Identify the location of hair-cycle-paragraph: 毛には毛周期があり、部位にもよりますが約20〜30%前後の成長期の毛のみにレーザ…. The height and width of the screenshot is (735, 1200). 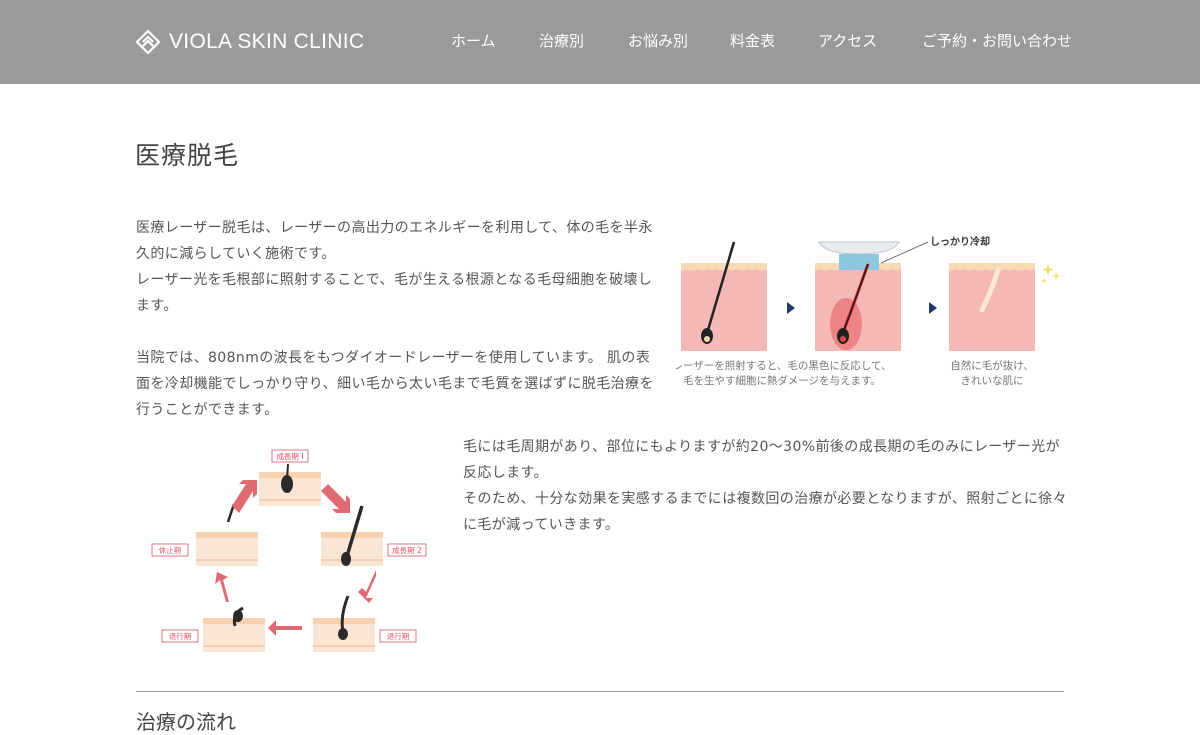
(765, 486).